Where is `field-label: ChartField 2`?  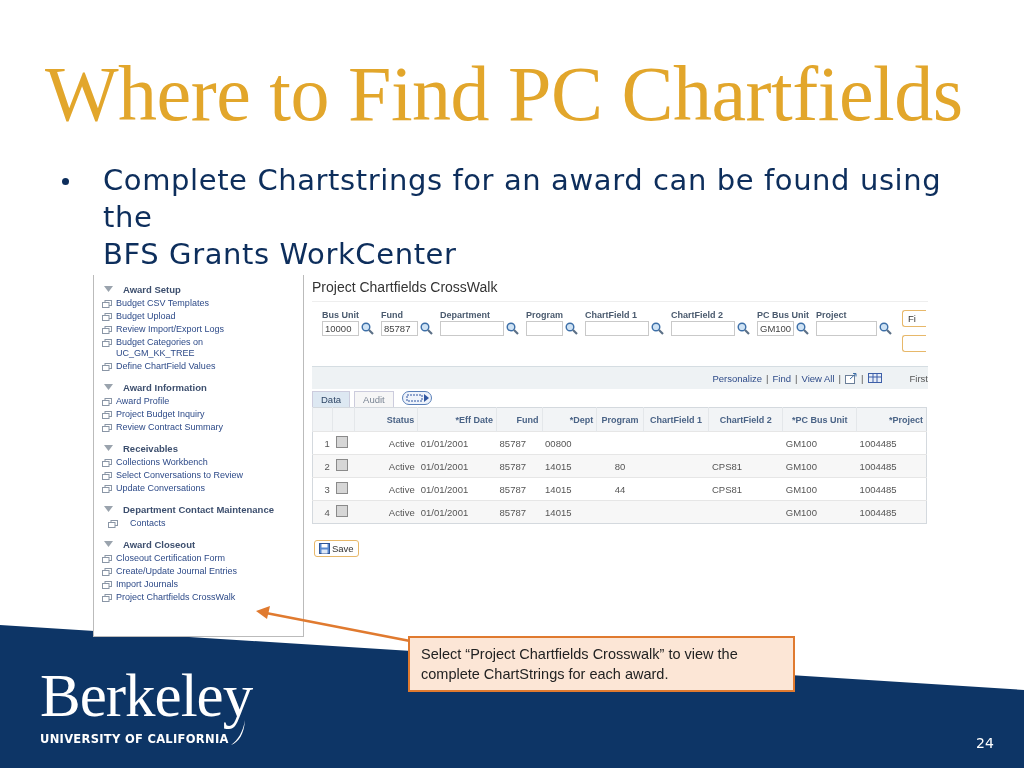
field-label: ChartField 2 is located at coordinates (697, 315).